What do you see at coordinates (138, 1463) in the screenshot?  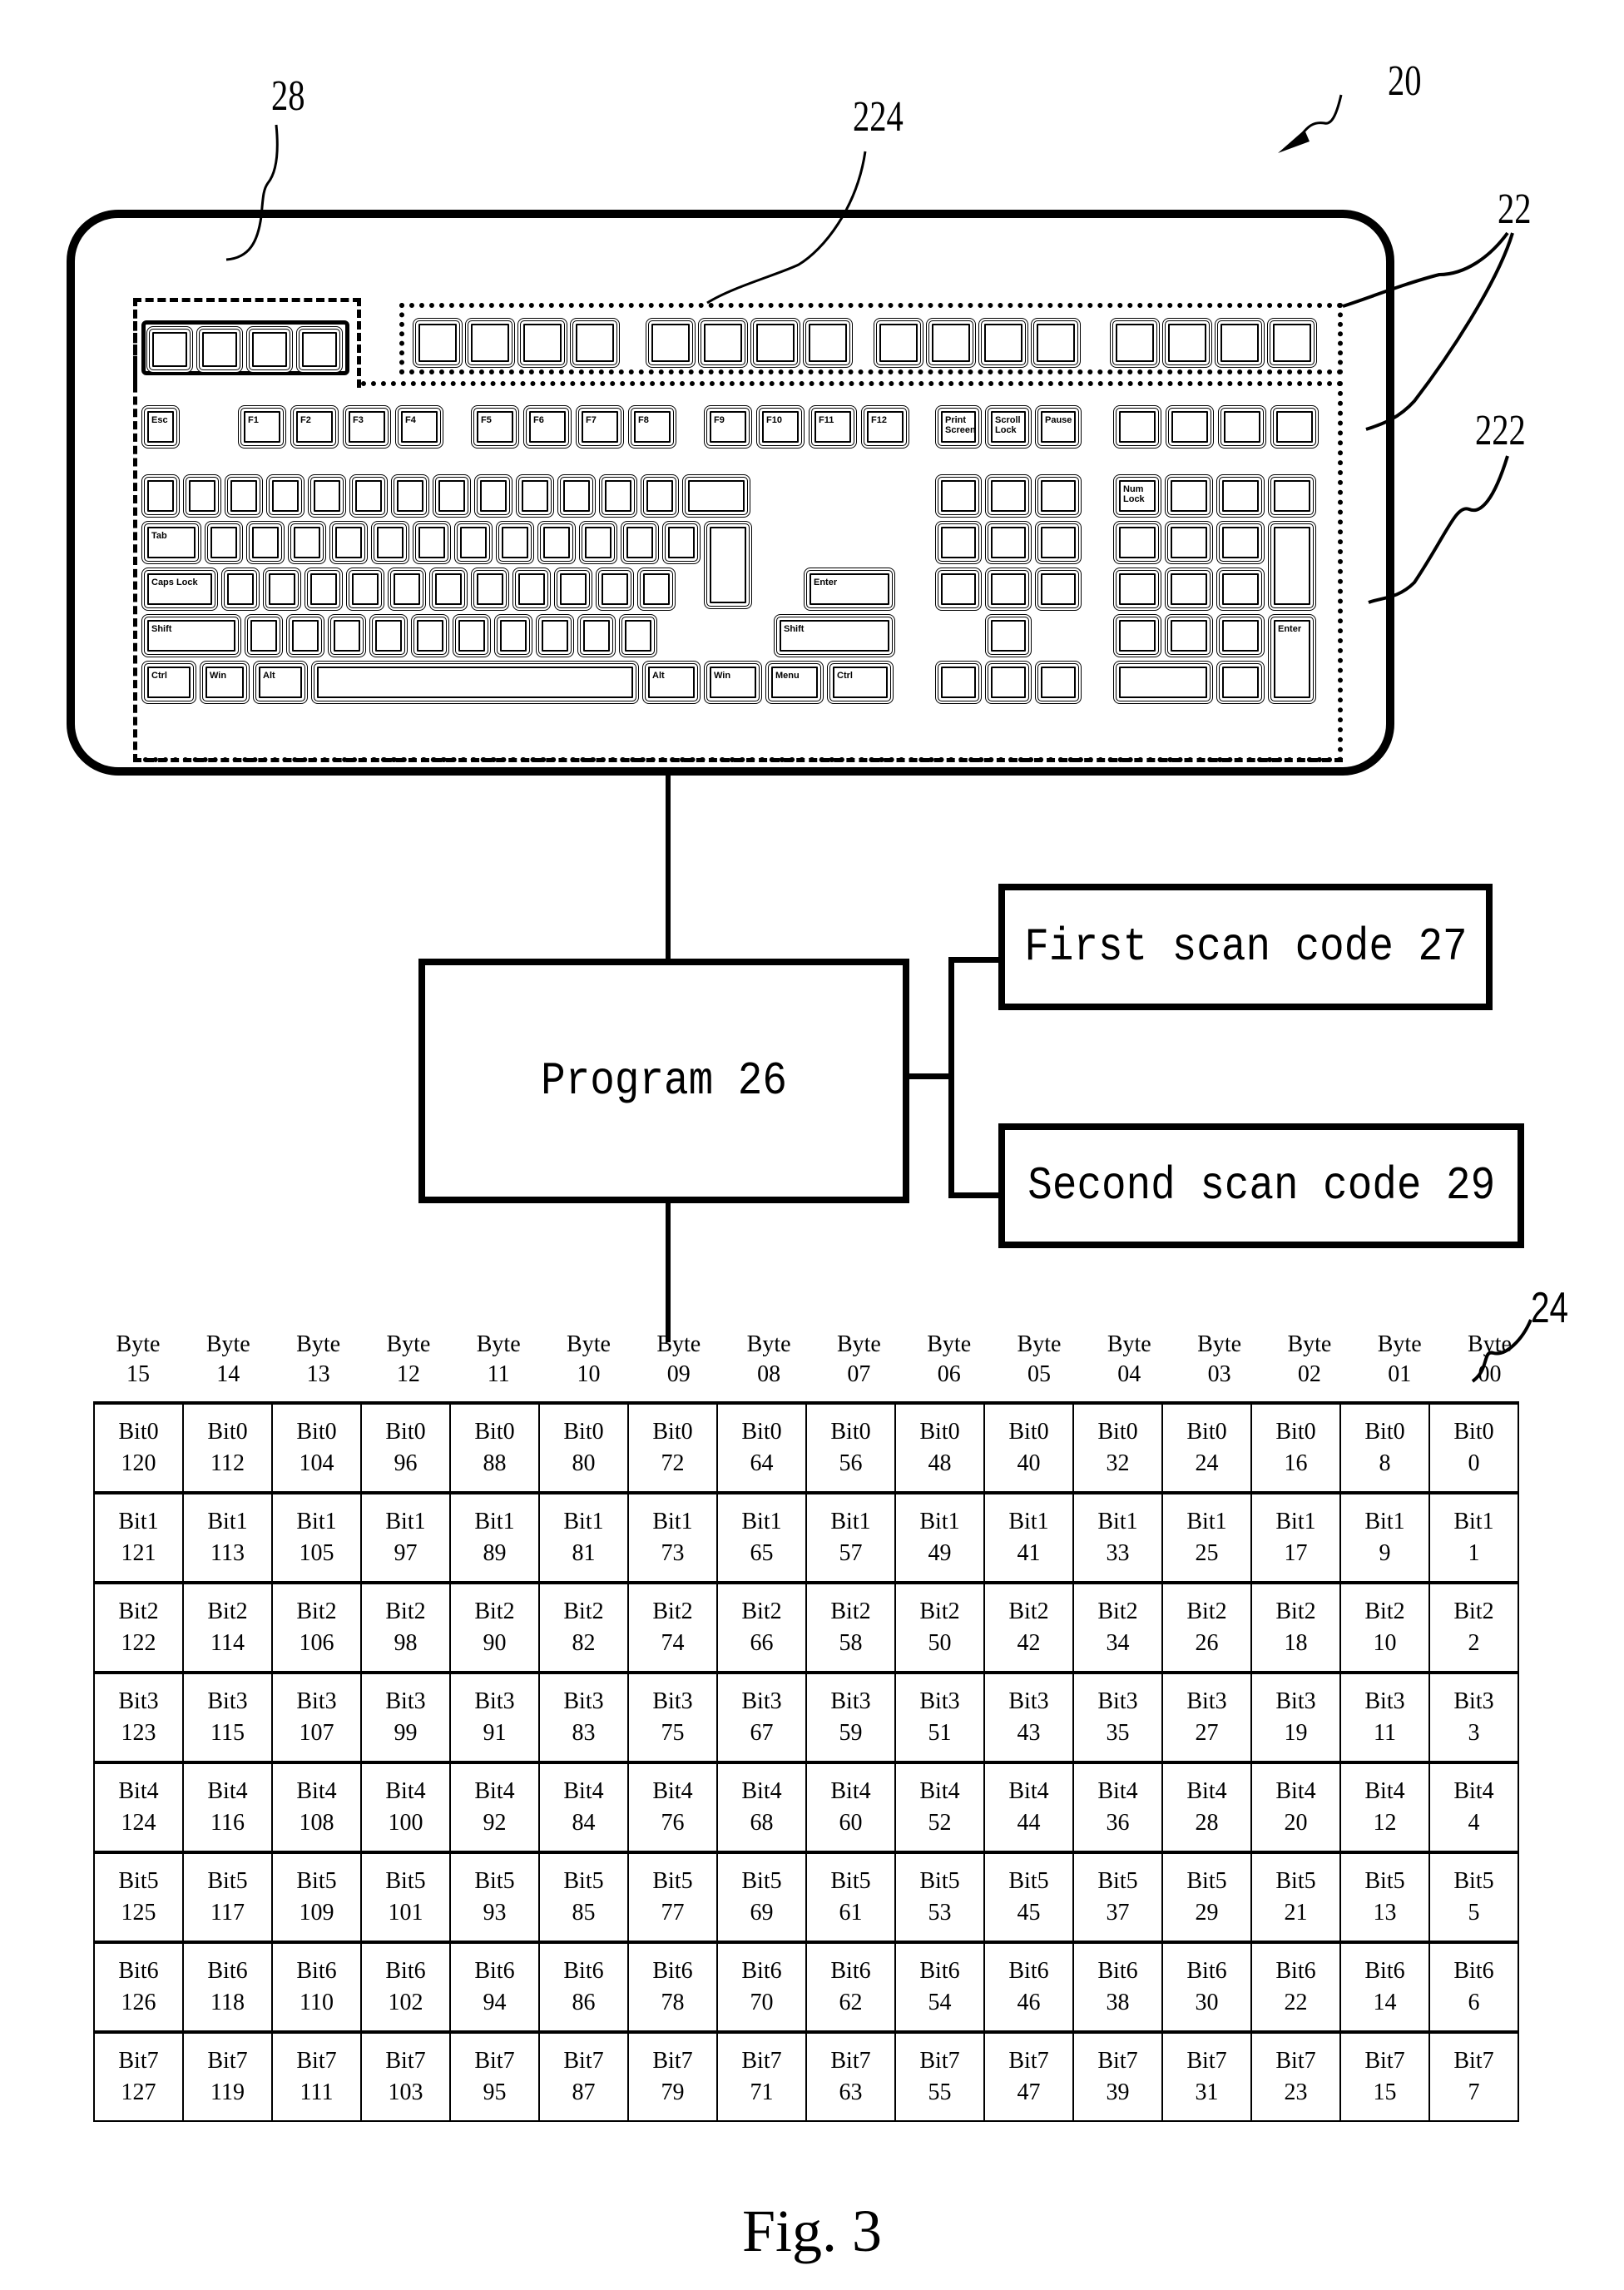 I see `bit-cell-index: 120` at bounding box center [138, 1463].